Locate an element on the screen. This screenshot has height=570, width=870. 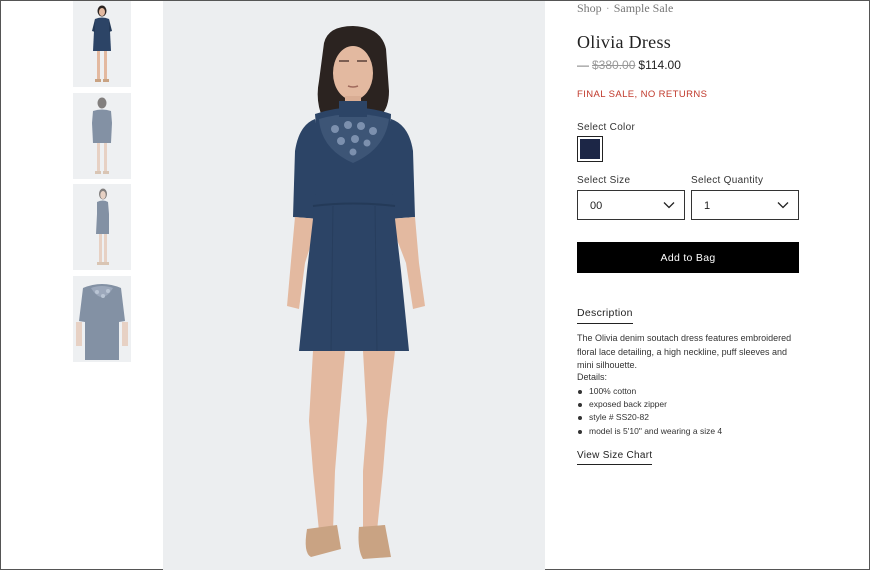
product-price: — $380.00 $114.00 is located at coordinates (629, 65).